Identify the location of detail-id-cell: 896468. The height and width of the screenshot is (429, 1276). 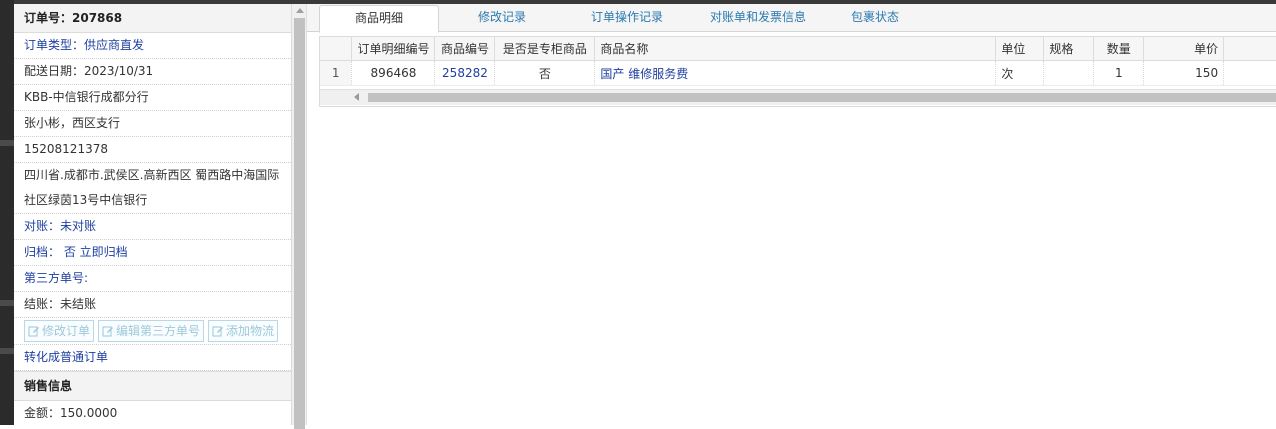
(393, 73).